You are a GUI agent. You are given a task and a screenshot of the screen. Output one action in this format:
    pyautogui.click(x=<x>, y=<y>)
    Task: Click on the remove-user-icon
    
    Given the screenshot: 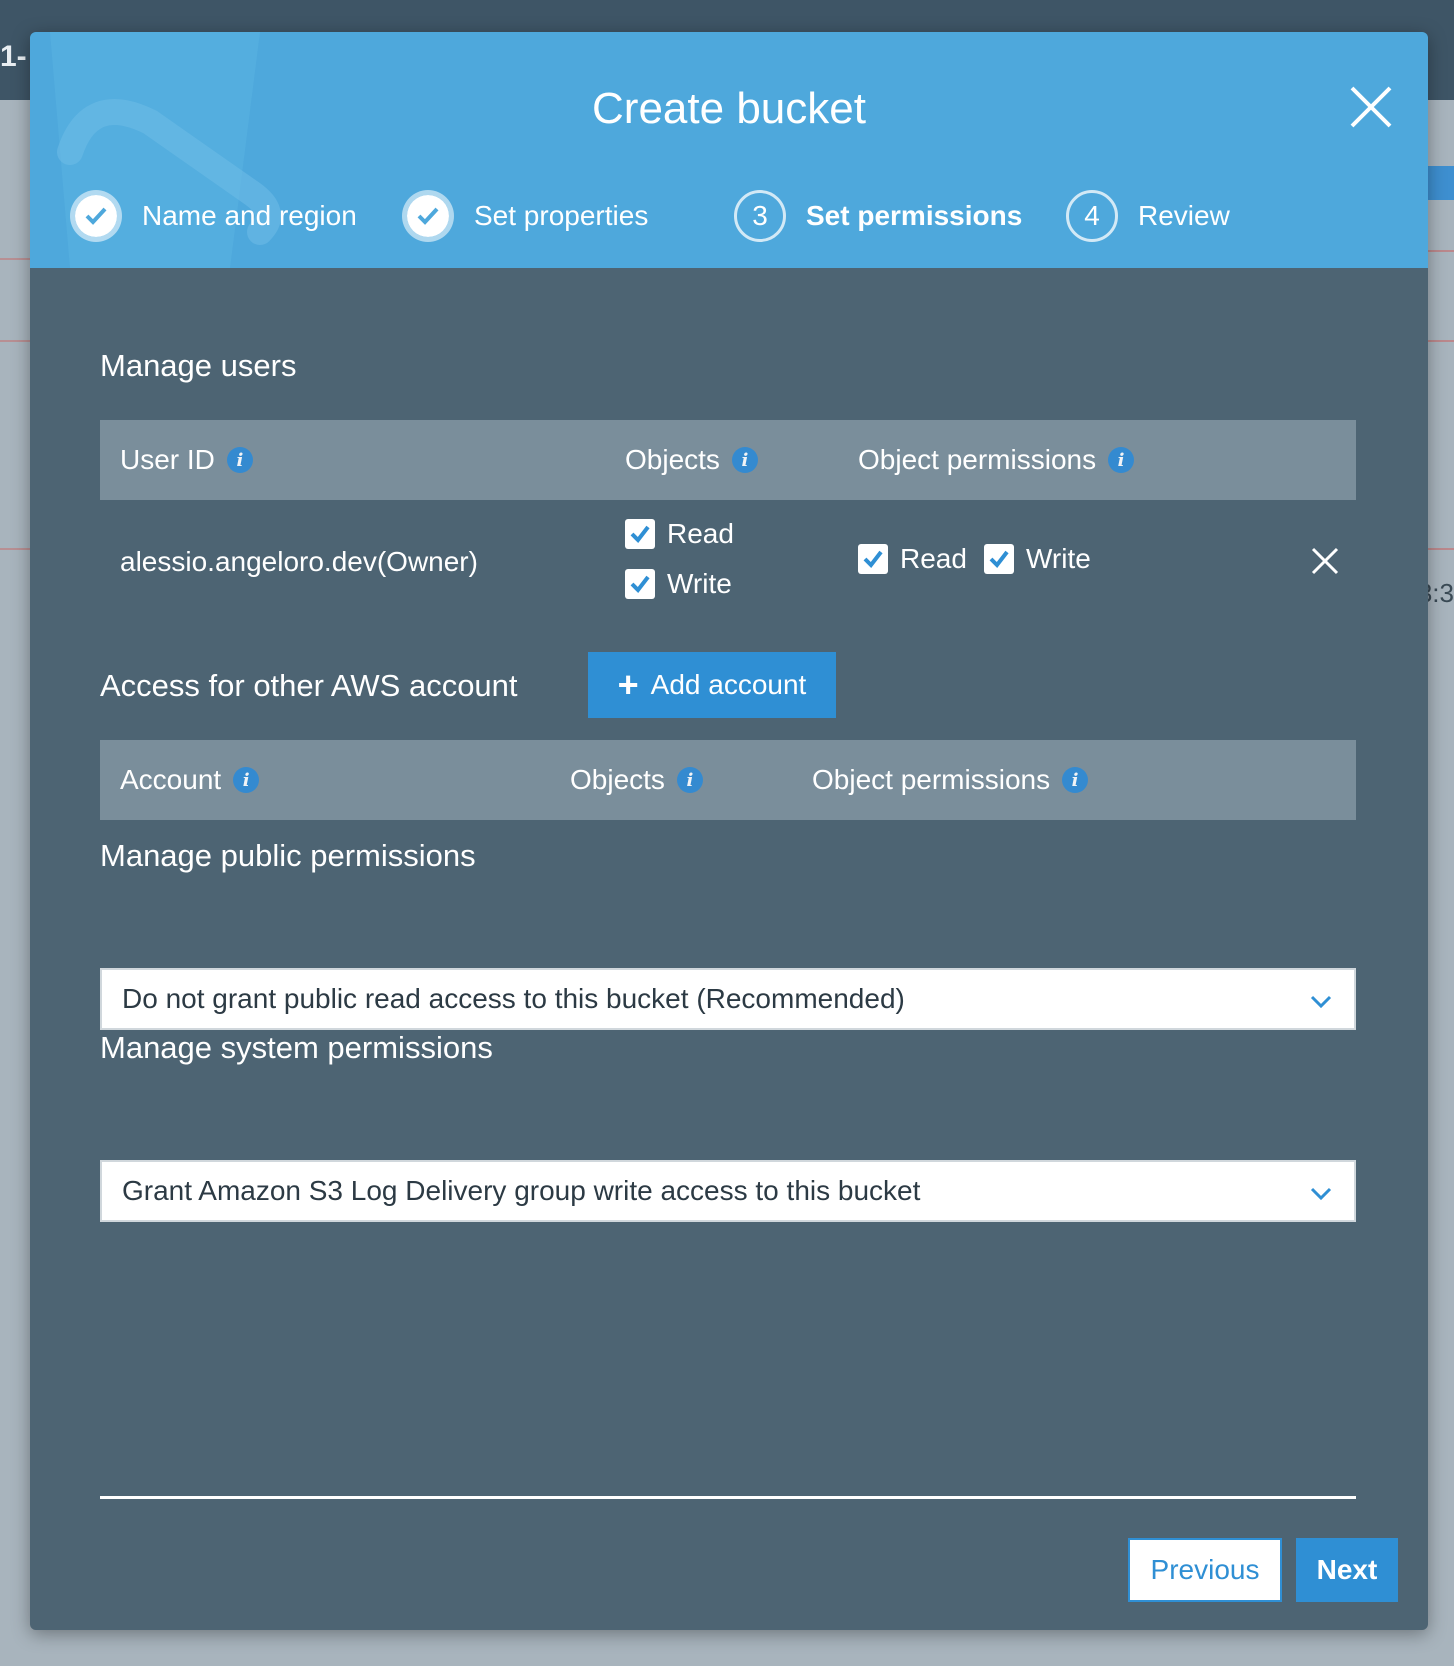 What is the action you would take?
    pyautogui.click(x=1325, y=561)
    